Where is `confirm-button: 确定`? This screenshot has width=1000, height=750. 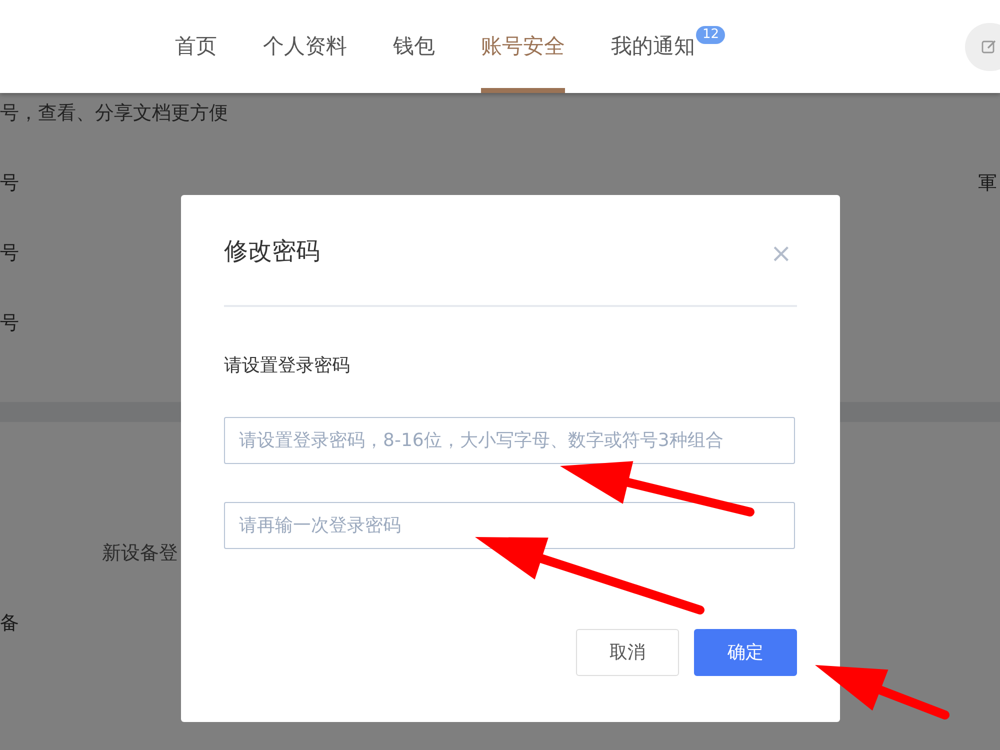 confirm-button: 确定 is located at coordinates (745, 652).